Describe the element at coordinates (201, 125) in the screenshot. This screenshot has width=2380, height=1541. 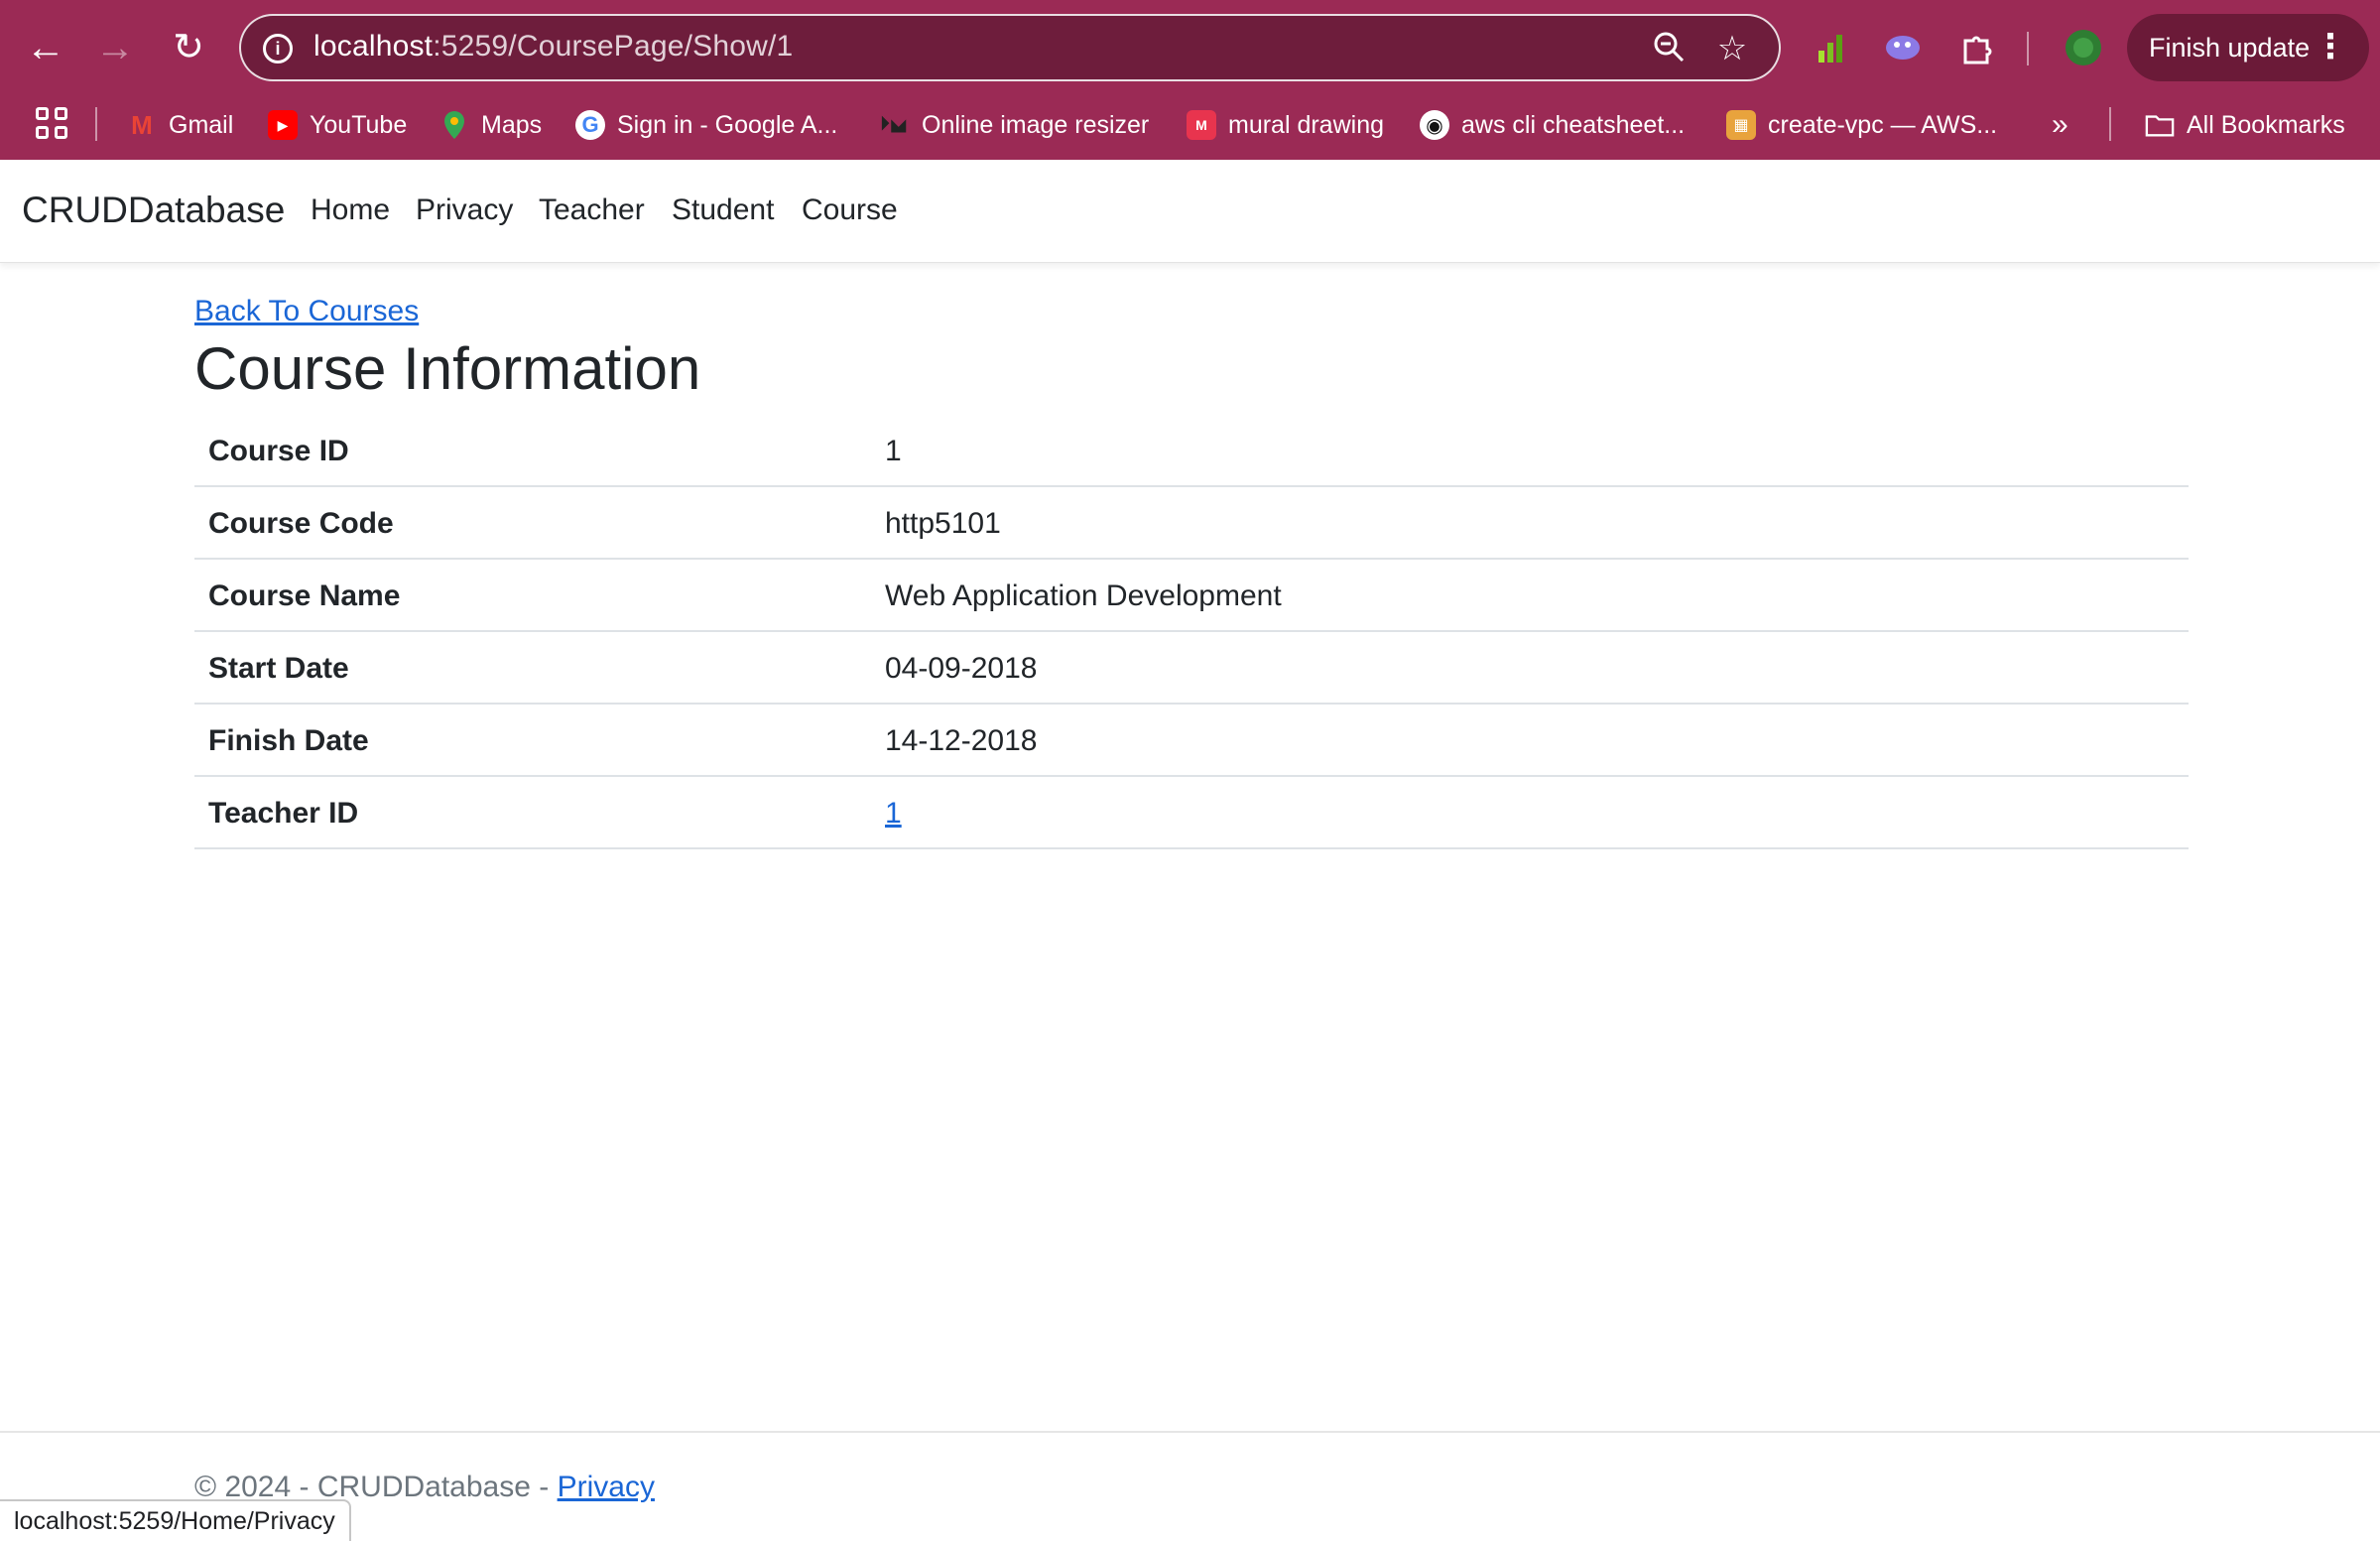
I see `bookmark-label: Gmail` at that location.